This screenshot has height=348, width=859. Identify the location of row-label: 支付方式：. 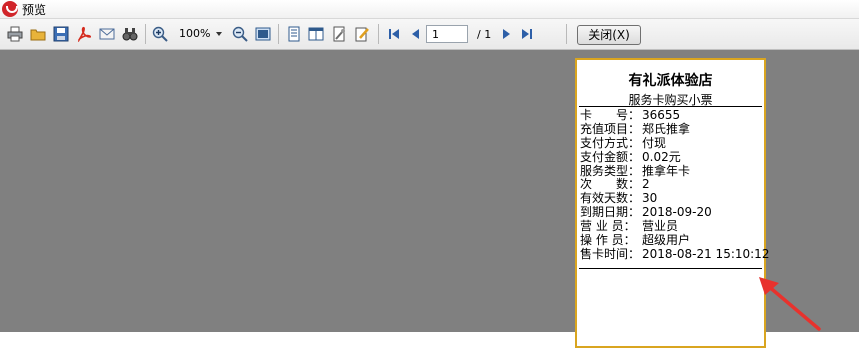
(610, 142).